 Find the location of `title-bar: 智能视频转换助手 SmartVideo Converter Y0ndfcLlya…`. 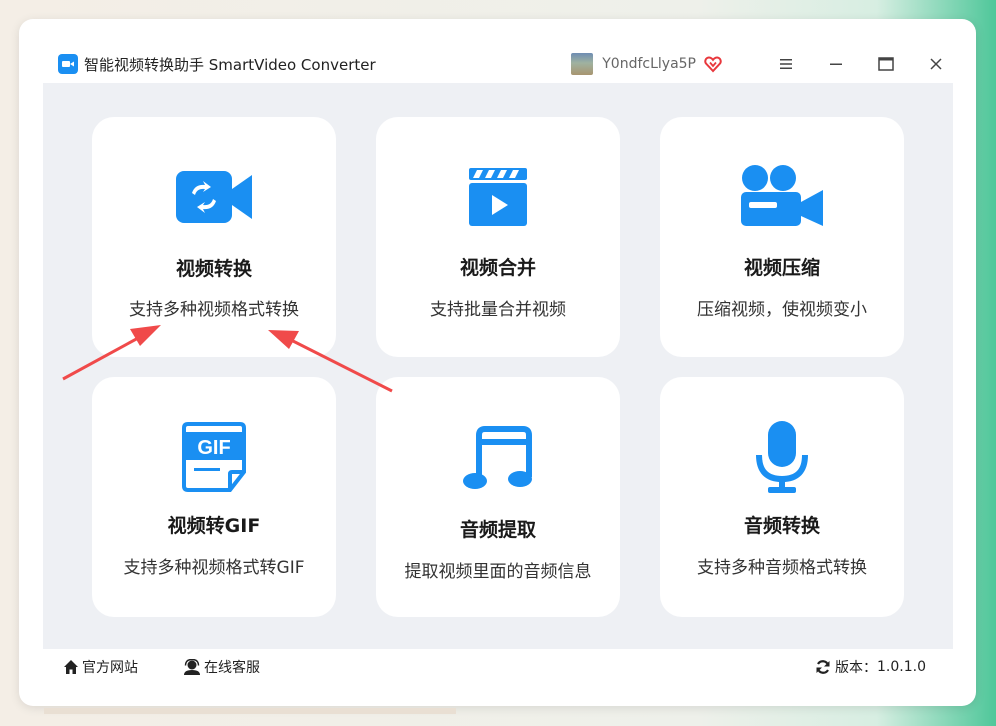

title-bar: 智能视频转换助手 SmartVideo Converter Y0ndfcLlya… is located at coordinates (497, 64).